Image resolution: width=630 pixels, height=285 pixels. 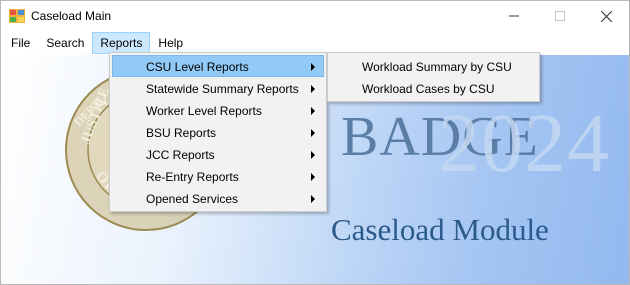 What do you see at coordinates (181, 133) in the screenshot?
I see `menu-item-label: BSU Reports` at bounding box center [181, 133].